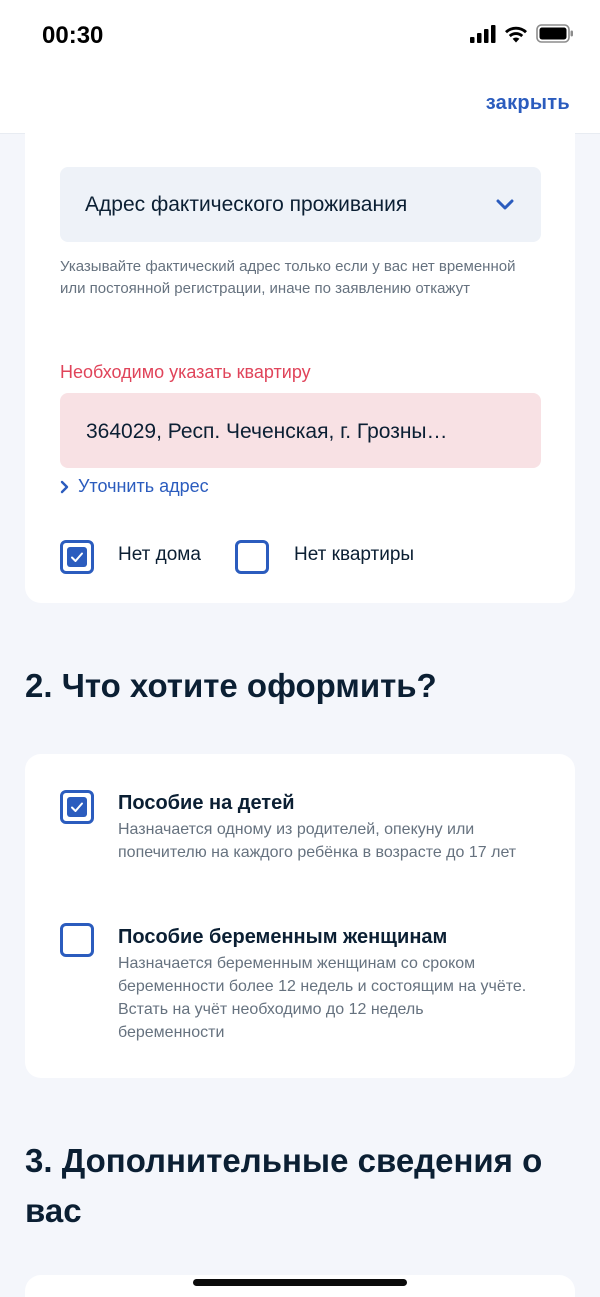  I want to click on section-3-title: 3. Дополнительные сведения о вас, so click(284, 1185).